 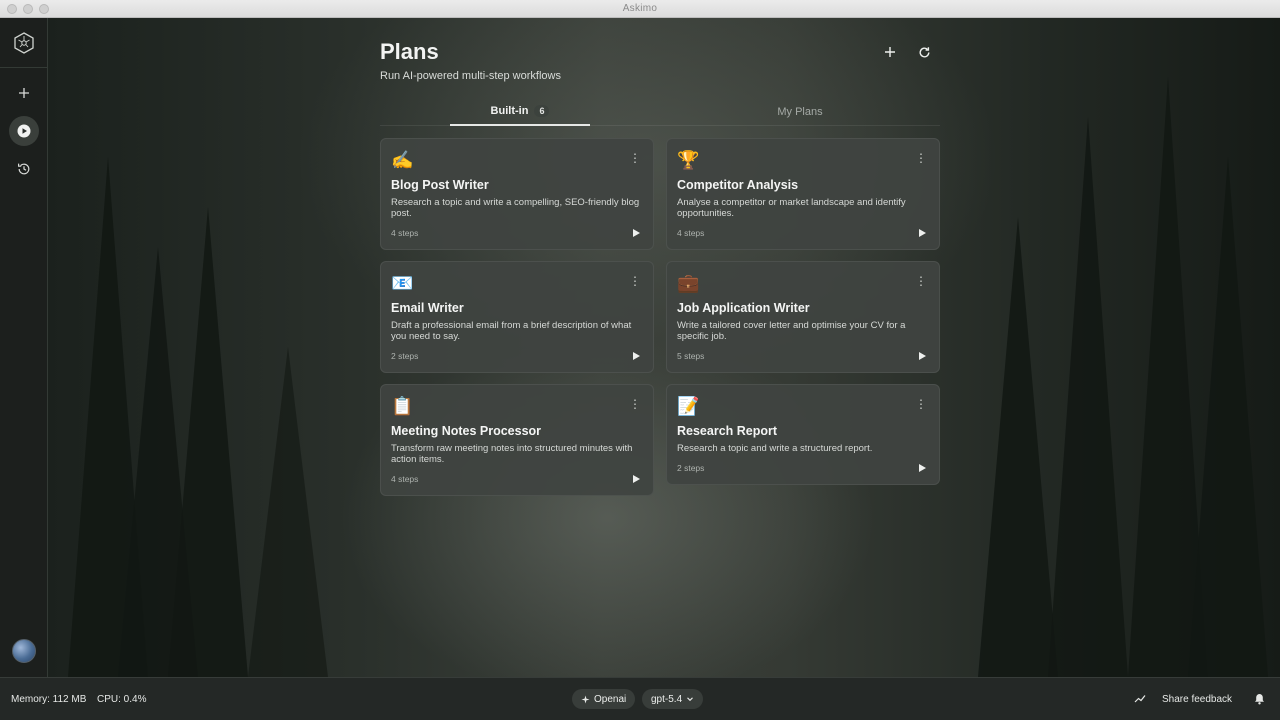 I want to click on page-subtitle: Run AI-powered multi-step workflows, so click(x=470, y=76).